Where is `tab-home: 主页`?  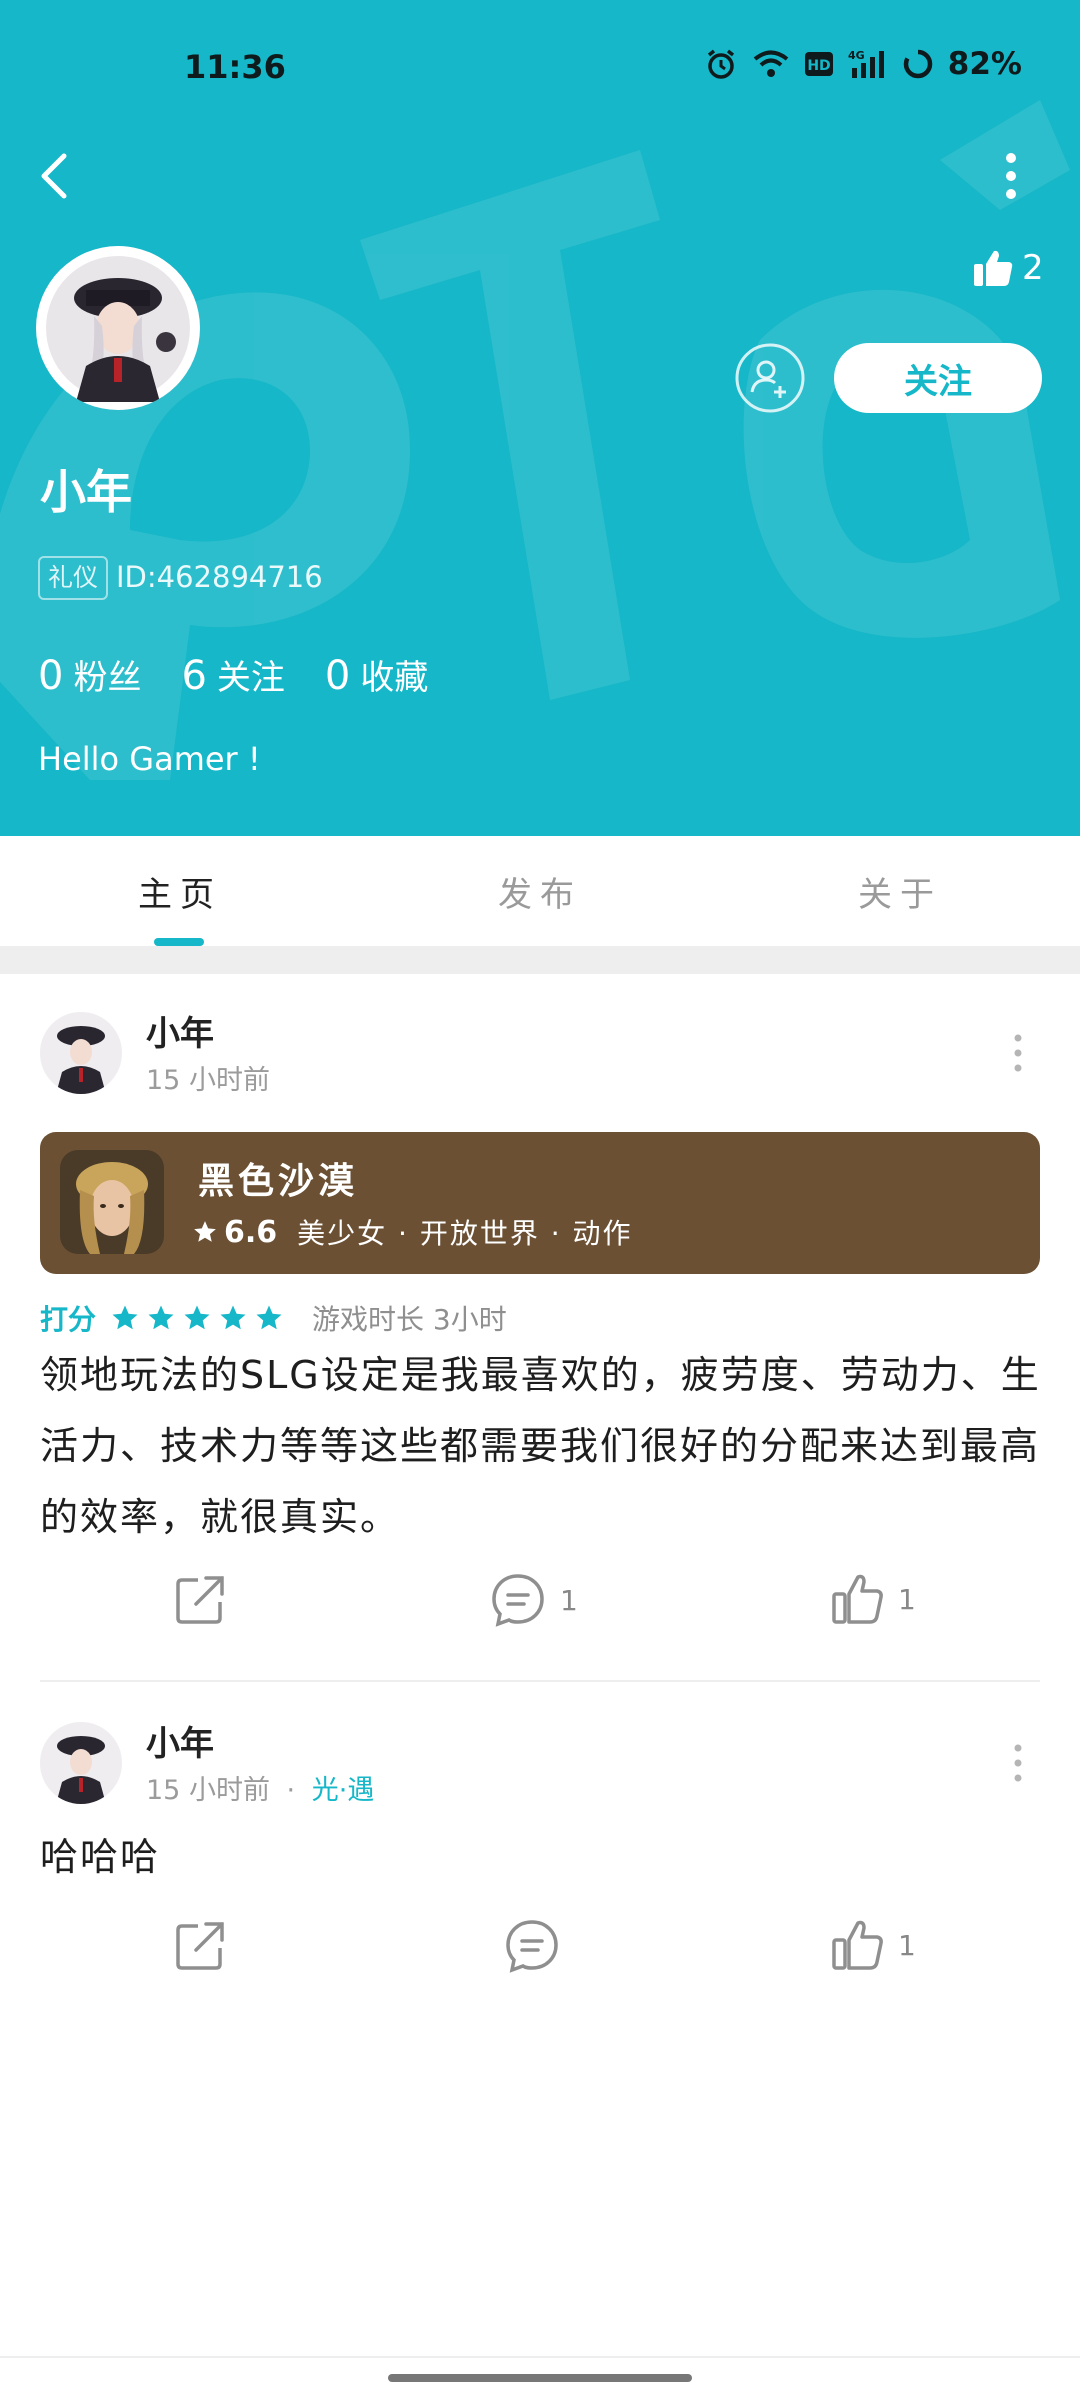
tab-home: 主页 is located at coordinates (180, 891).